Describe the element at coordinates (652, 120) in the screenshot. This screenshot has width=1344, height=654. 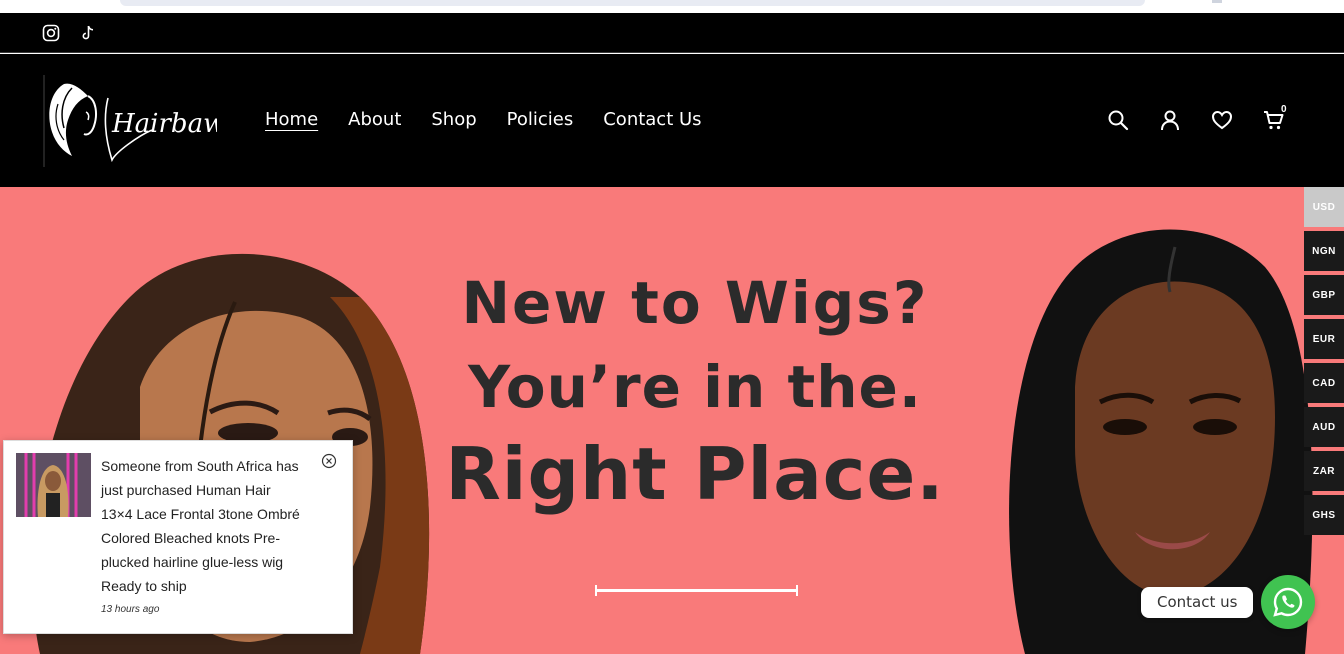
I see `nav-contact-us: Contact Us` at that location.